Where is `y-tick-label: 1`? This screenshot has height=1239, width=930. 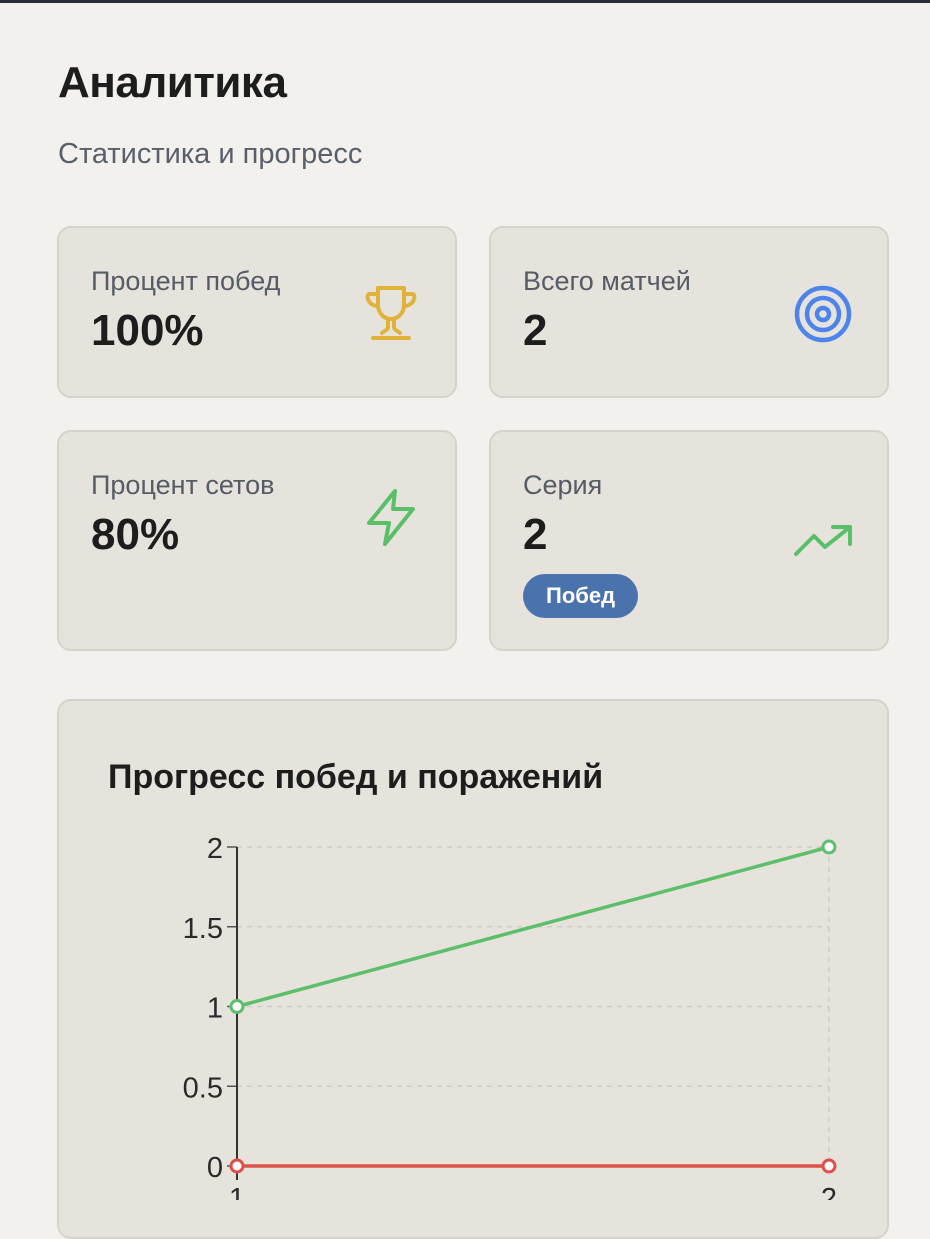 y-tick-label: 1 is located at coordinates (215, 1009).